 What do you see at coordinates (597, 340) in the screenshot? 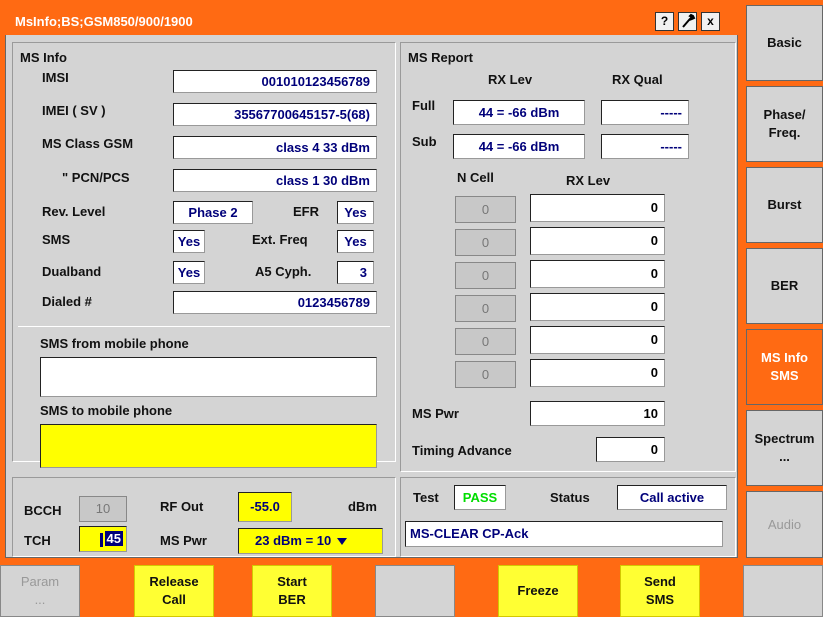
I see `ncell-rxlev-4: 0` at bounding box center [597, 340].